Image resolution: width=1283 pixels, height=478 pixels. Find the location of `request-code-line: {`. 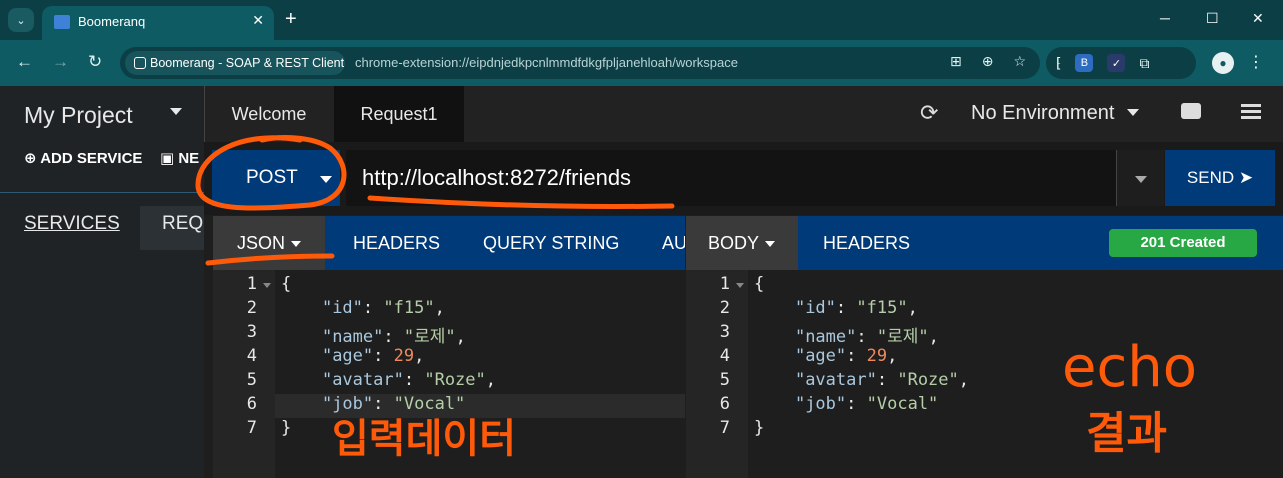

request-code-line: { is located at coordinates (286, 284).